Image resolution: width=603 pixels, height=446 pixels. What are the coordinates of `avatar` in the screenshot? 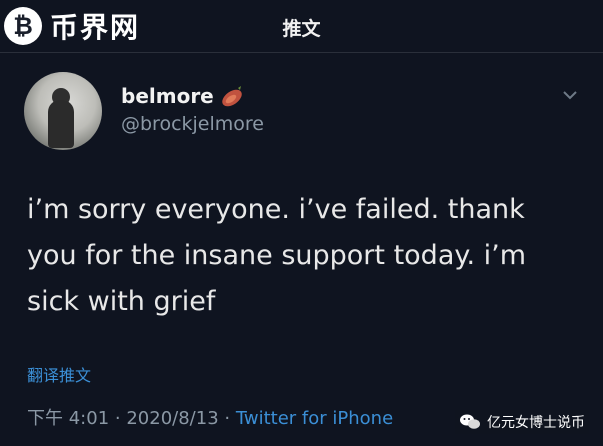 It's located at (63, 111).